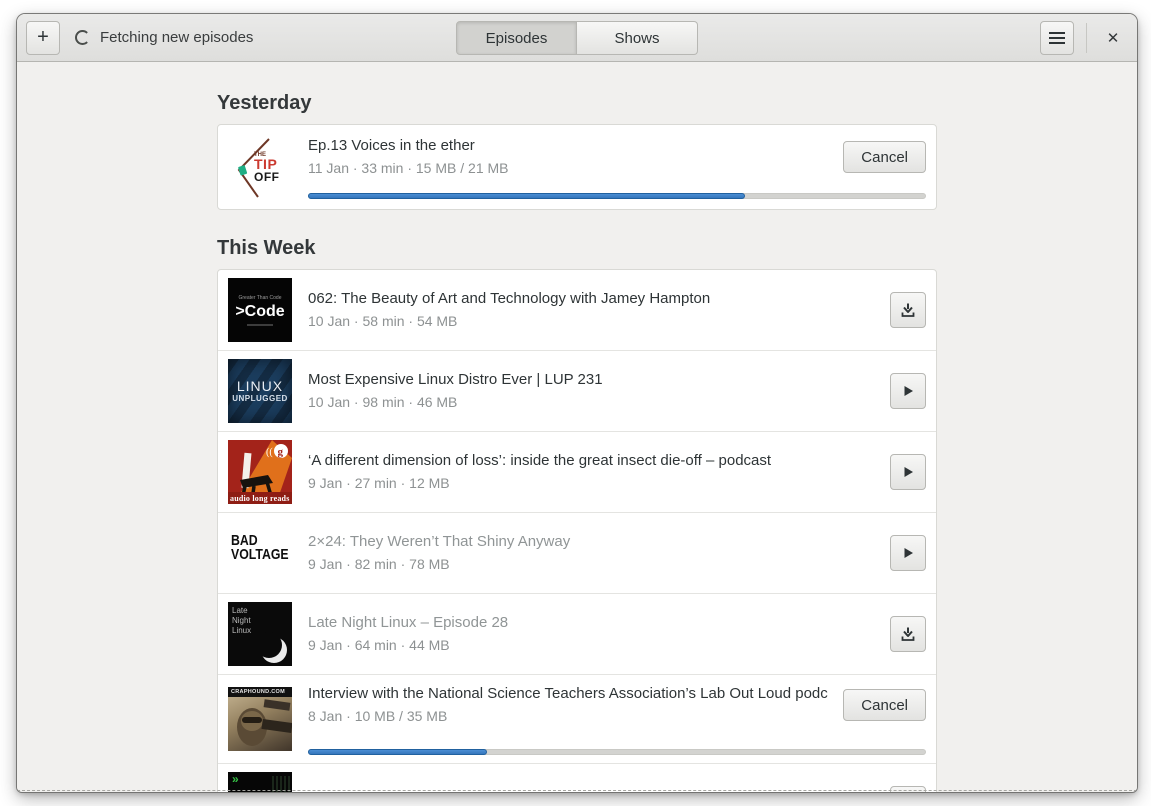 This screenshot has width=1151, height=806. Describe the element at coordinates (408, 168) in the screenshot. I see `episode-meta: 11 Jan · 33 min · 15 MB / 21 MB` at that location.